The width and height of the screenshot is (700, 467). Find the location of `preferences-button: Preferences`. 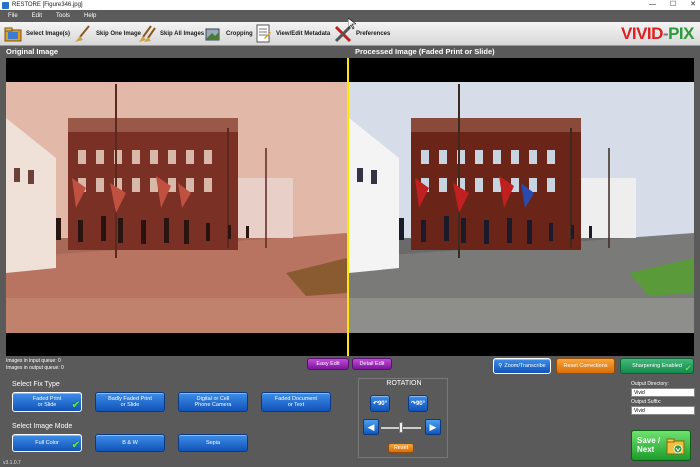

preferences-button: Preferences is located at coordinates (362, 34).